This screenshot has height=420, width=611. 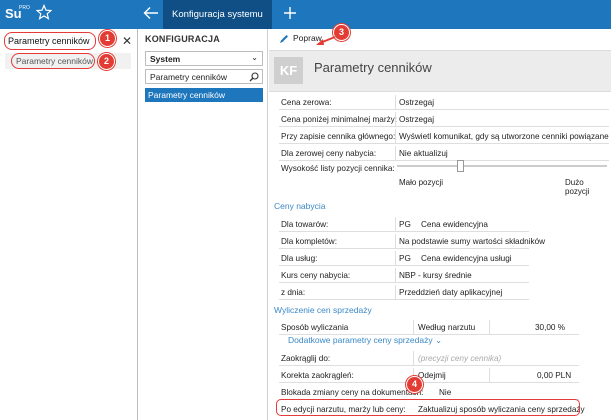 I want to click on highlight-search, so click(x=50, y=41).